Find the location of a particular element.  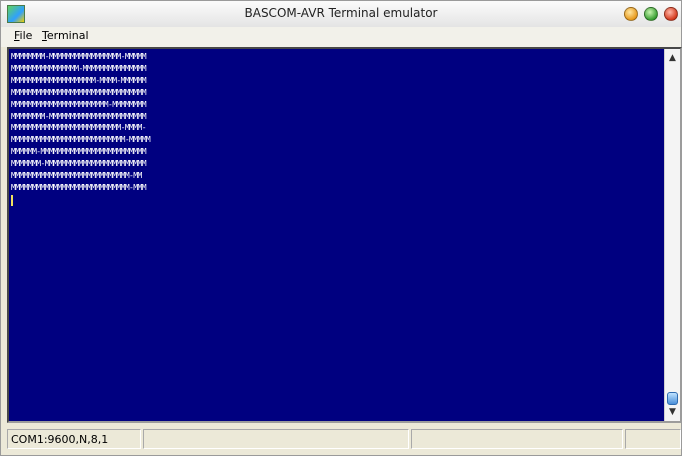

menu-terminal: Terminal is located at coordinates (65, 35).